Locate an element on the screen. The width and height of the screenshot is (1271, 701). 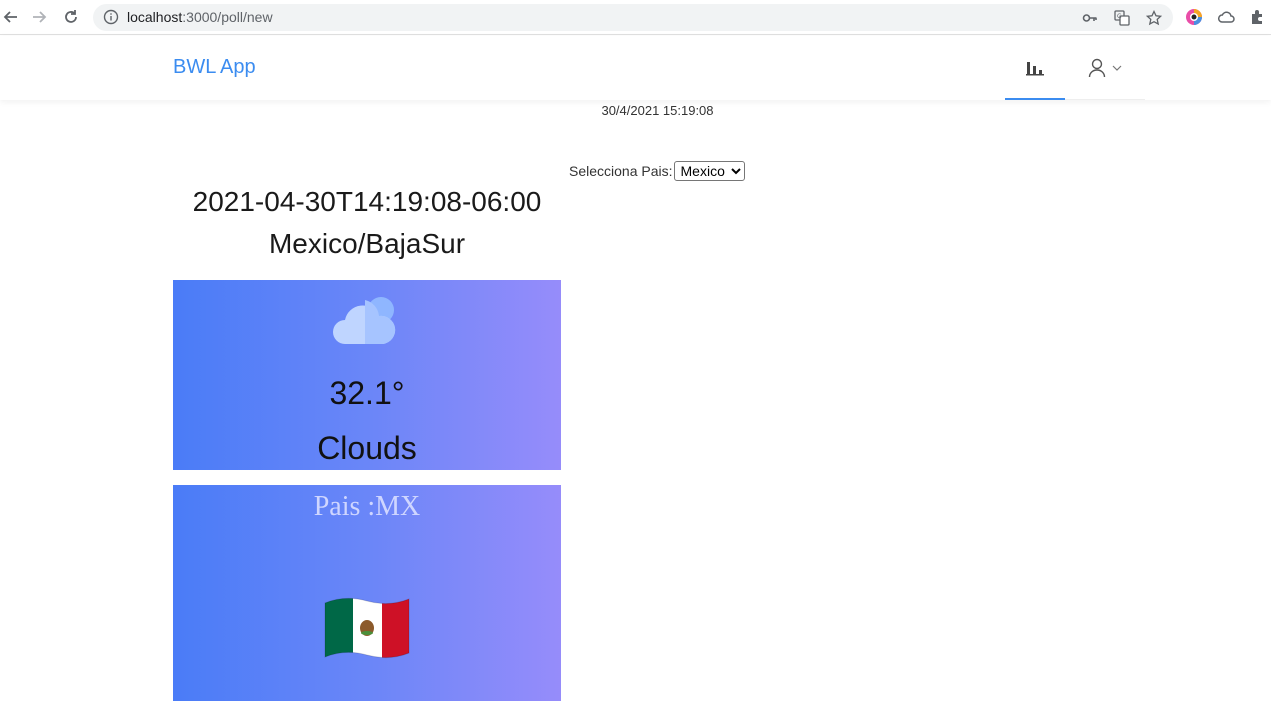
weather-card: 32.1° Clouds is located at coordinates (367, 375).